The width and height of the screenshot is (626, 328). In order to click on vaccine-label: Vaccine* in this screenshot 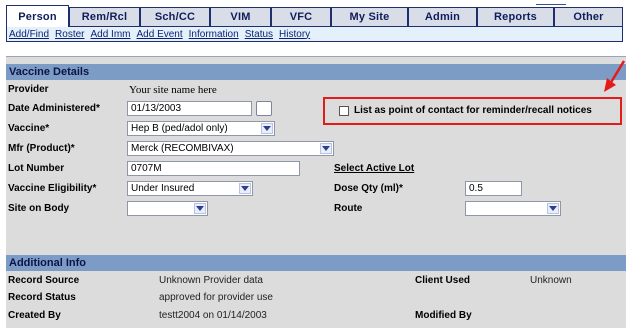, I will do `click(29, 128)`.